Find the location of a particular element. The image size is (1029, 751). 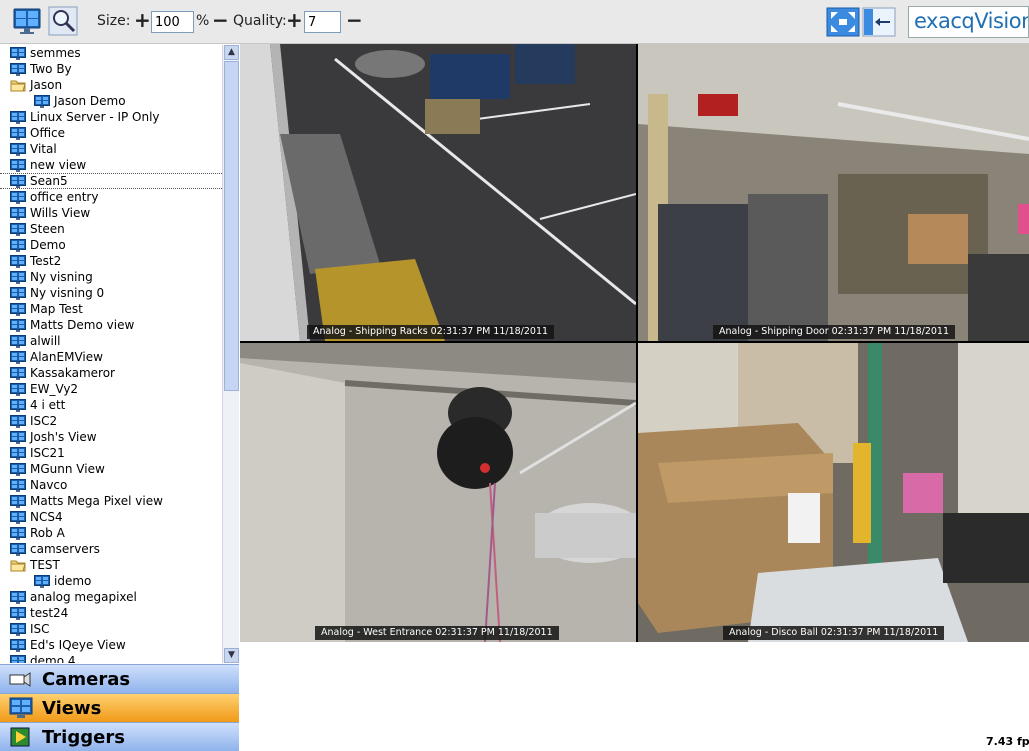

tree-view-item: AlanEMView is located at coordinates (111, 357).